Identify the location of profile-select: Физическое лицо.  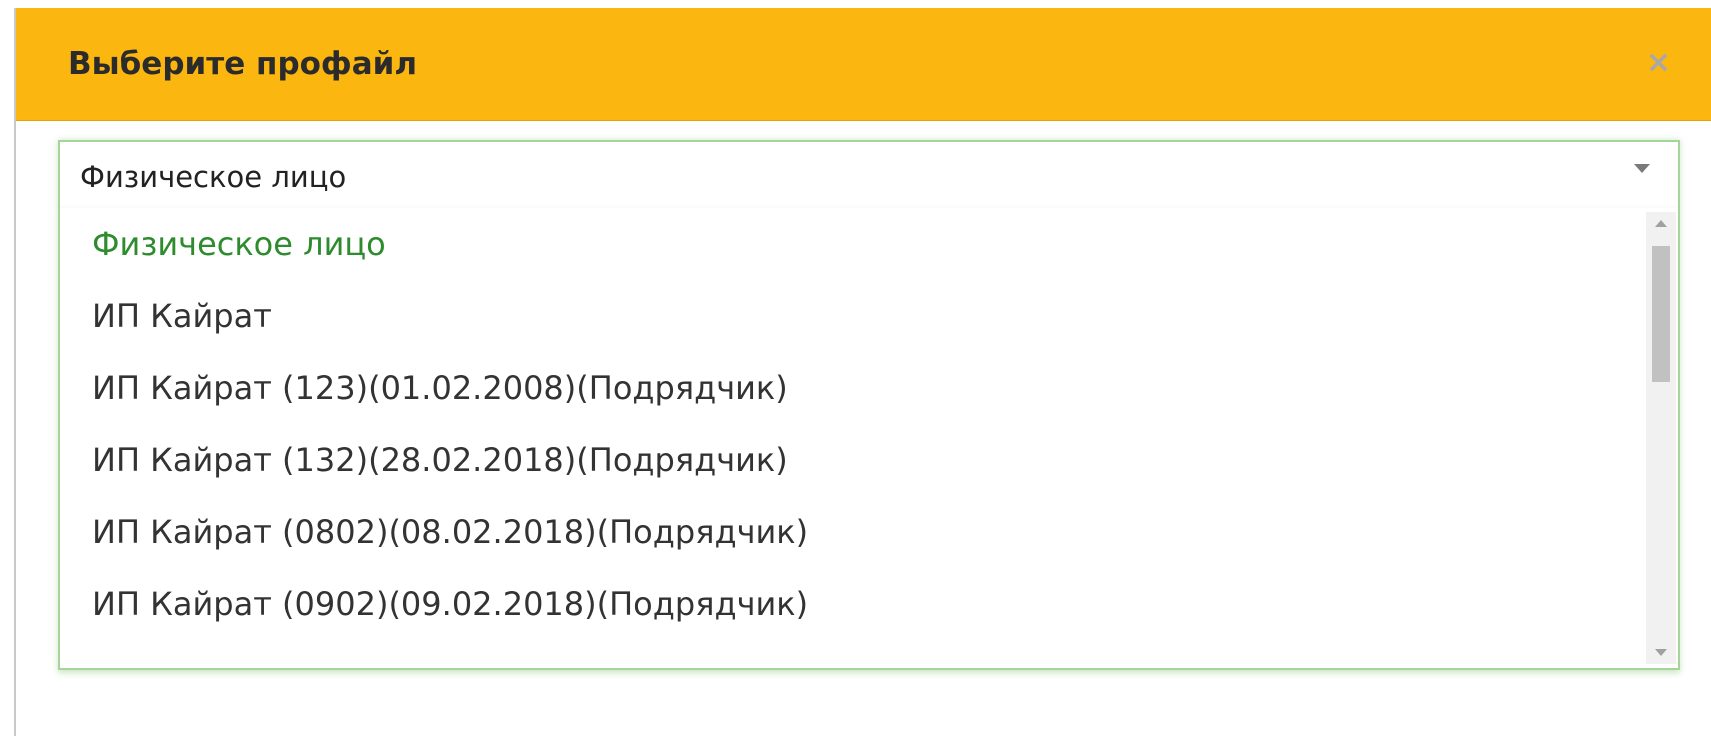
(869, 175).